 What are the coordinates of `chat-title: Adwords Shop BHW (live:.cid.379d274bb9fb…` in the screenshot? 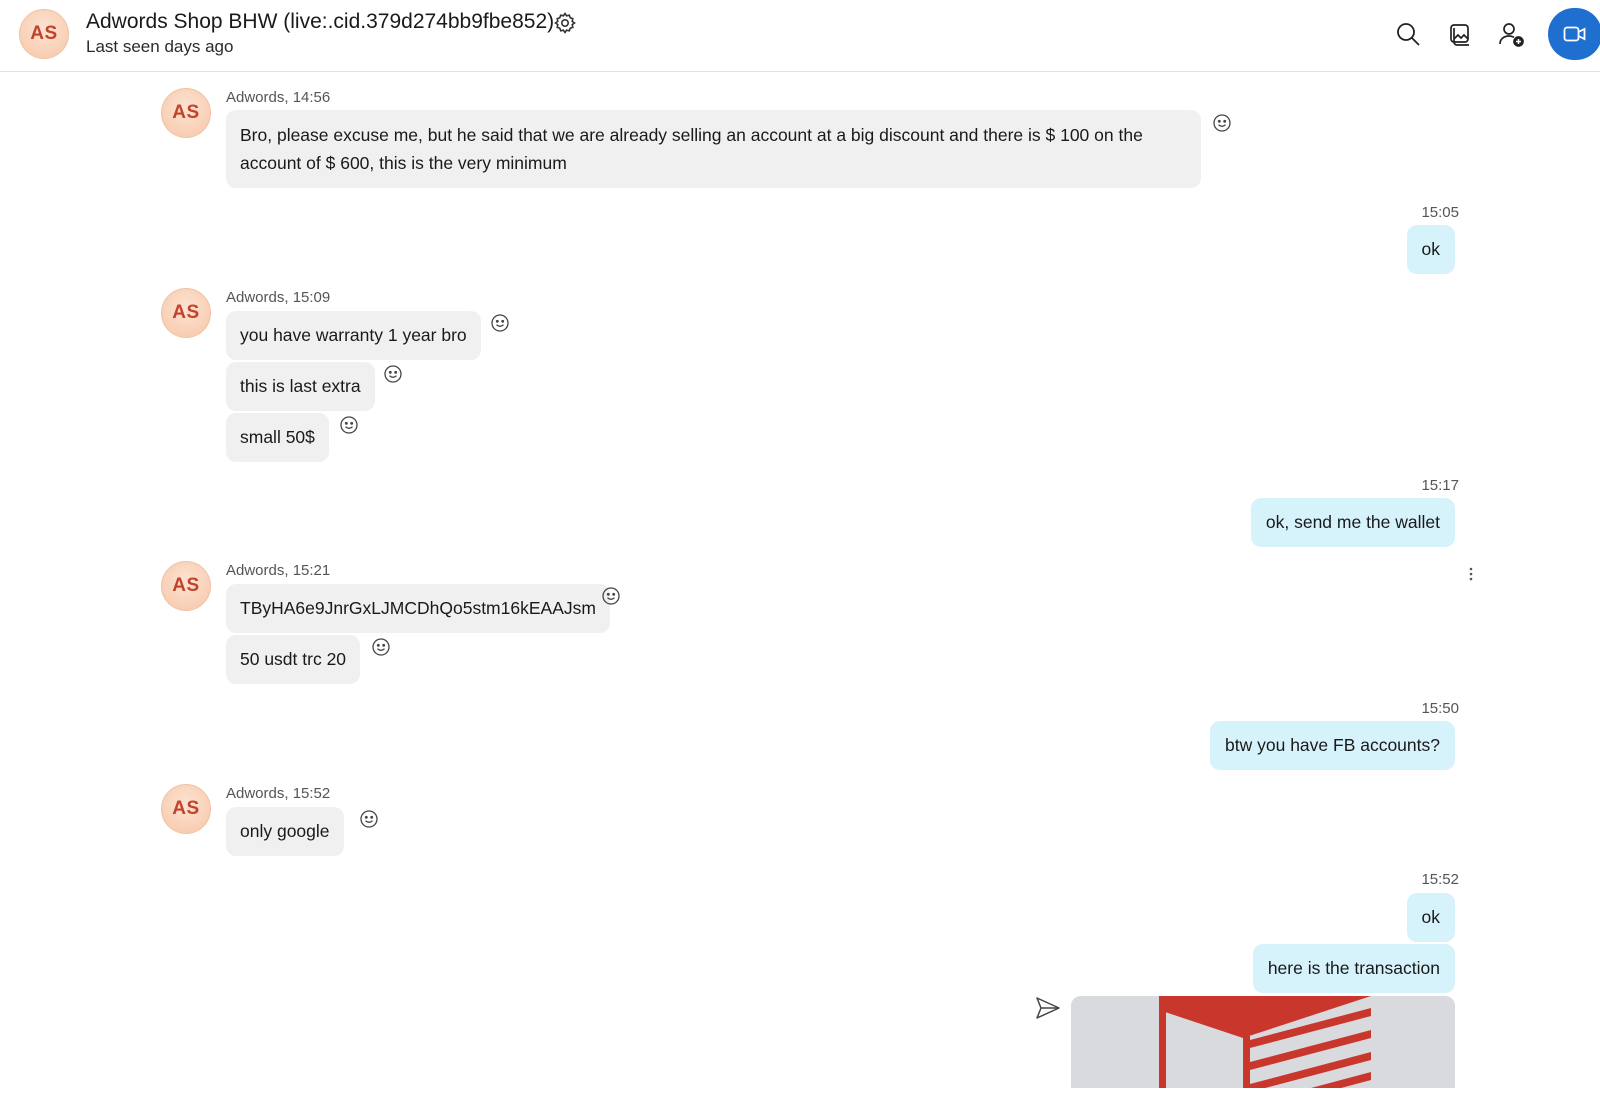 It's located at (320, 22).